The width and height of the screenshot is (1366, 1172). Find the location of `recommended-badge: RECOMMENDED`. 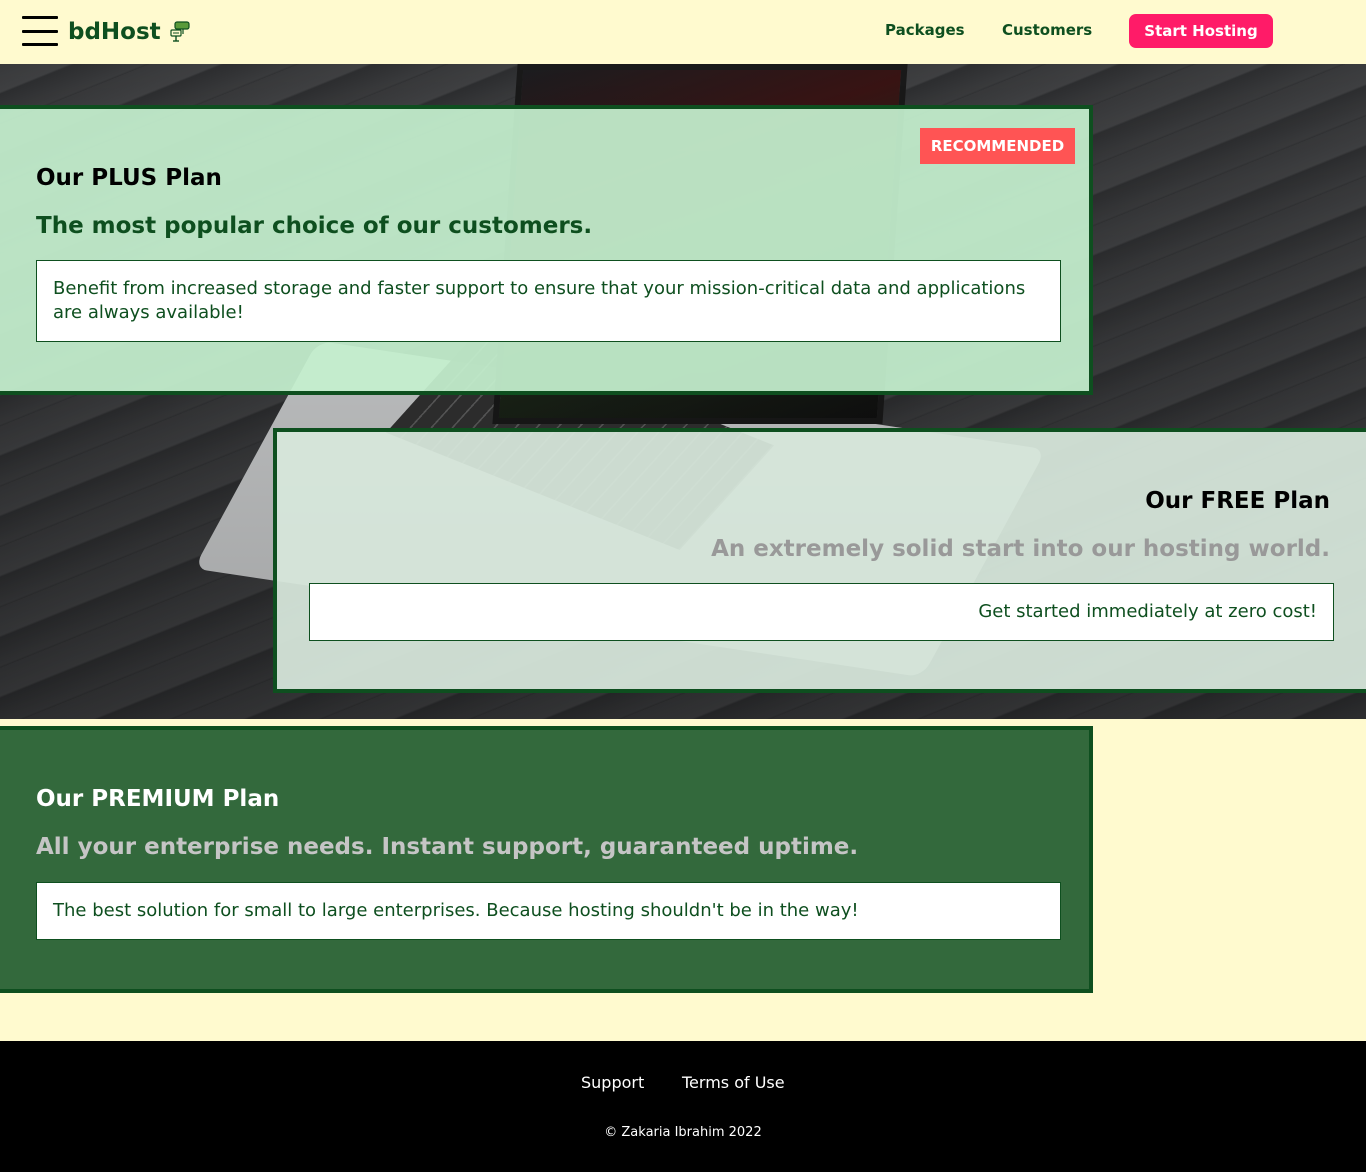

recommended-badge: RECOMMENDED is located at coordinates (997, 146).